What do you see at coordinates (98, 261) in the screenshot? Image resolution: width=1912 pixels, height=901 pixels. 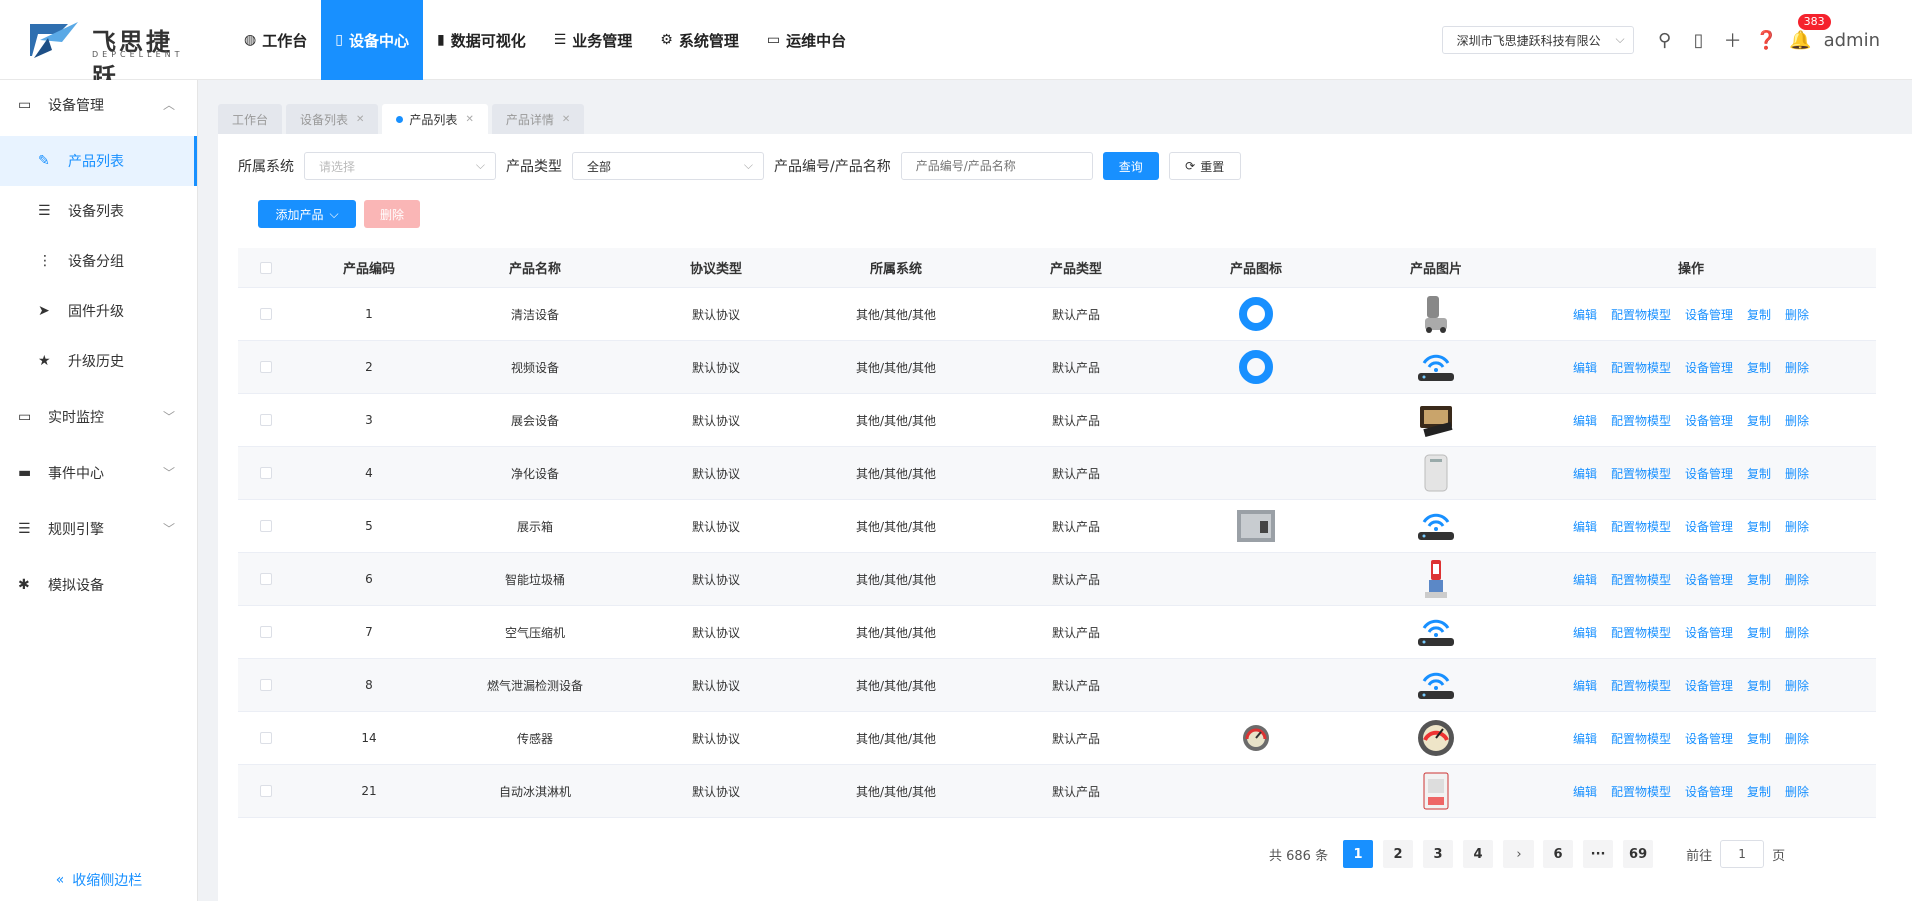 I see `sidebar-item-2: ⋮ 设备分组` at bounding box center [98, 261].